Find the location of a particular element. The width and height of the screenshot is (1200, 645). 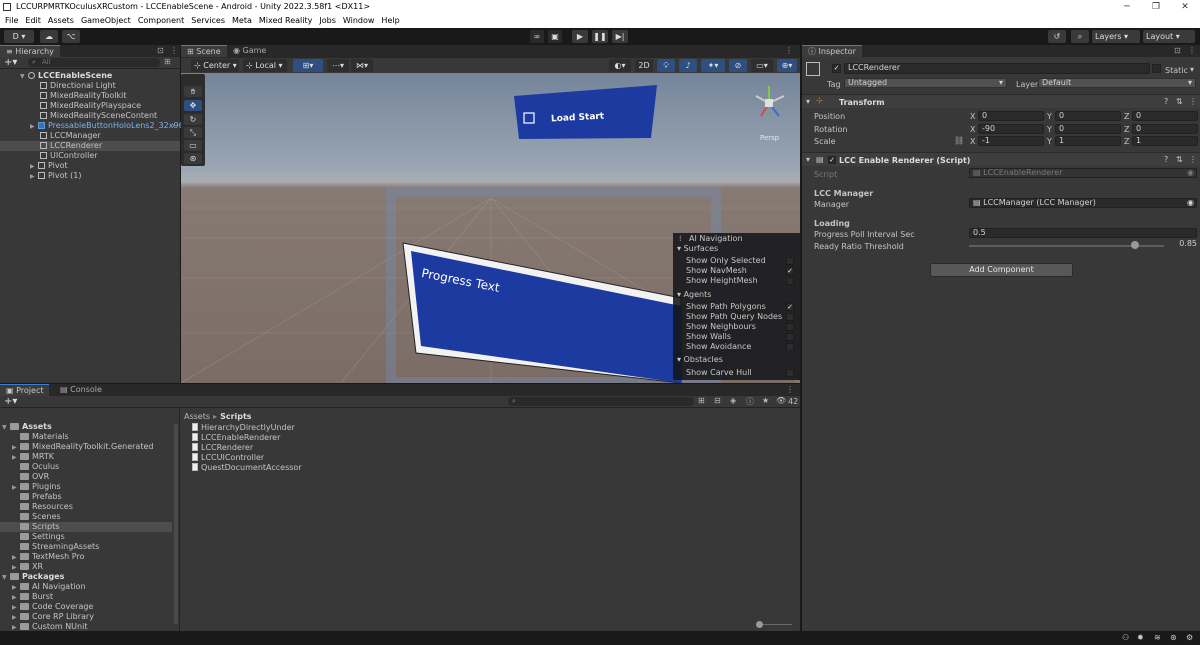

show-carve-hull-checkbox is located at coordinates (790, 373).